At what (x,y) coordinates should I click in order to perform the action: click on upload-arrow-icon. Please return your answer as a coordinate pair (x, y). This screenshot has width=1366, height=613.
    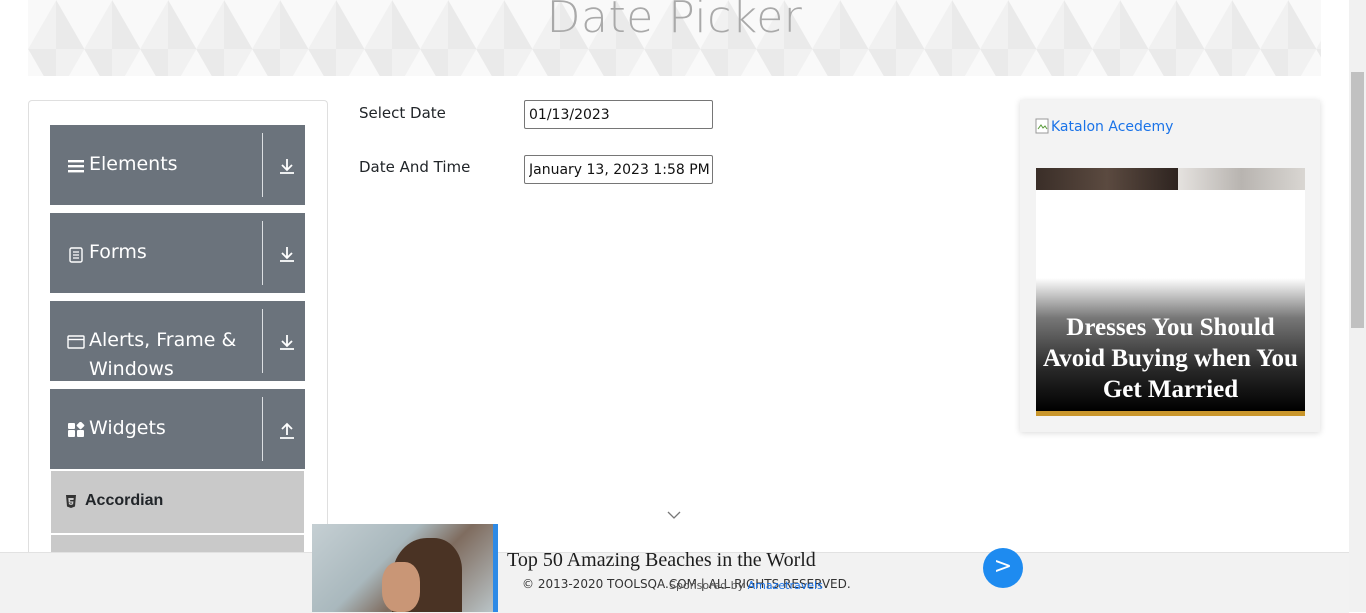
    Looking at the image, I should click on (287, 430).